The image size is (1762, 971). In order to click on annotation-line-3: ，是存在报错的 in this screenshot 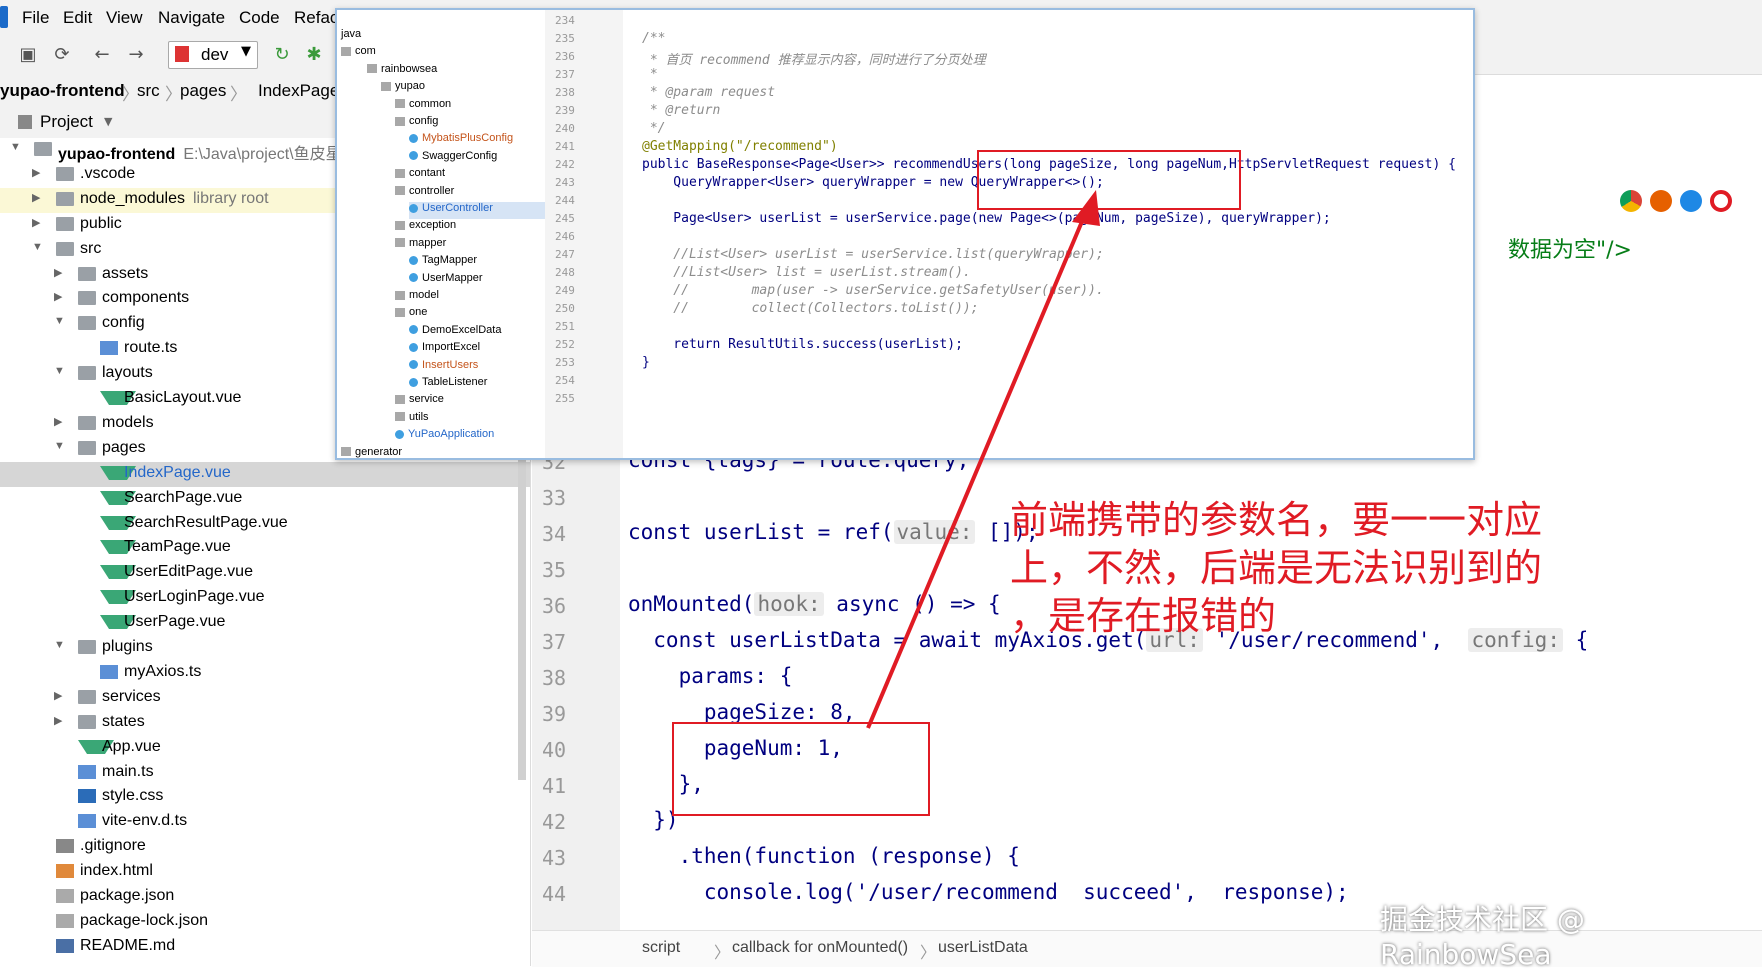, I will do `click(1143, 616)`.